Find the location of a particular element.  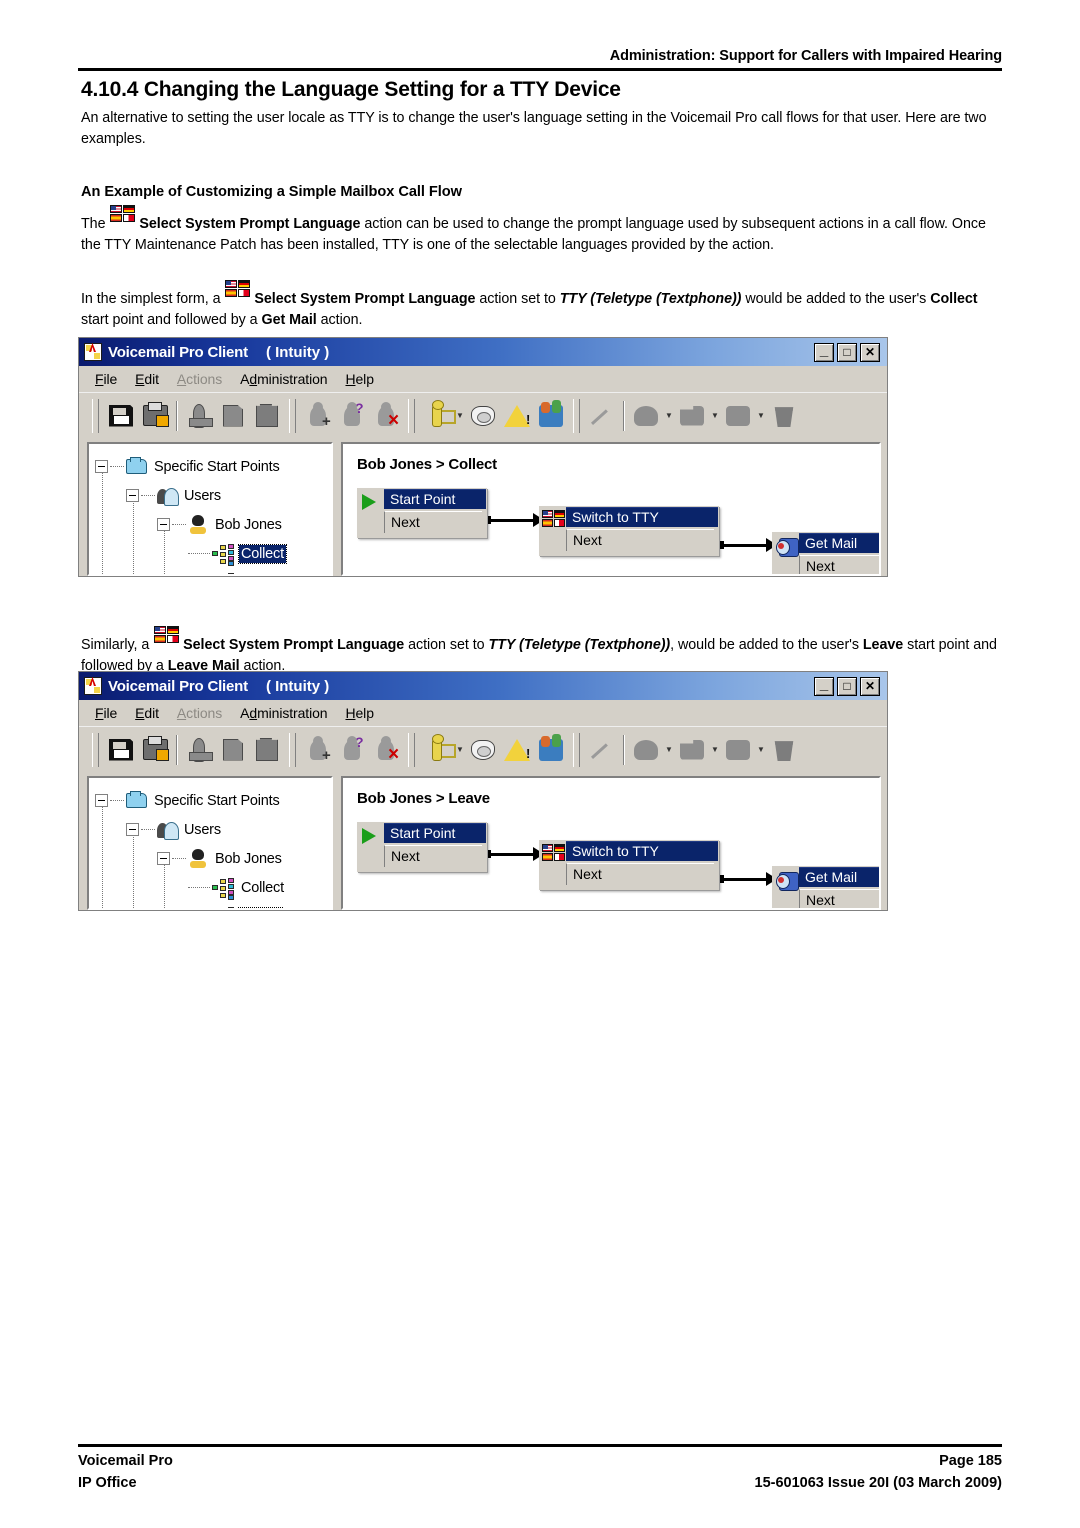

copy-icon is located at coordinates (233, 749).